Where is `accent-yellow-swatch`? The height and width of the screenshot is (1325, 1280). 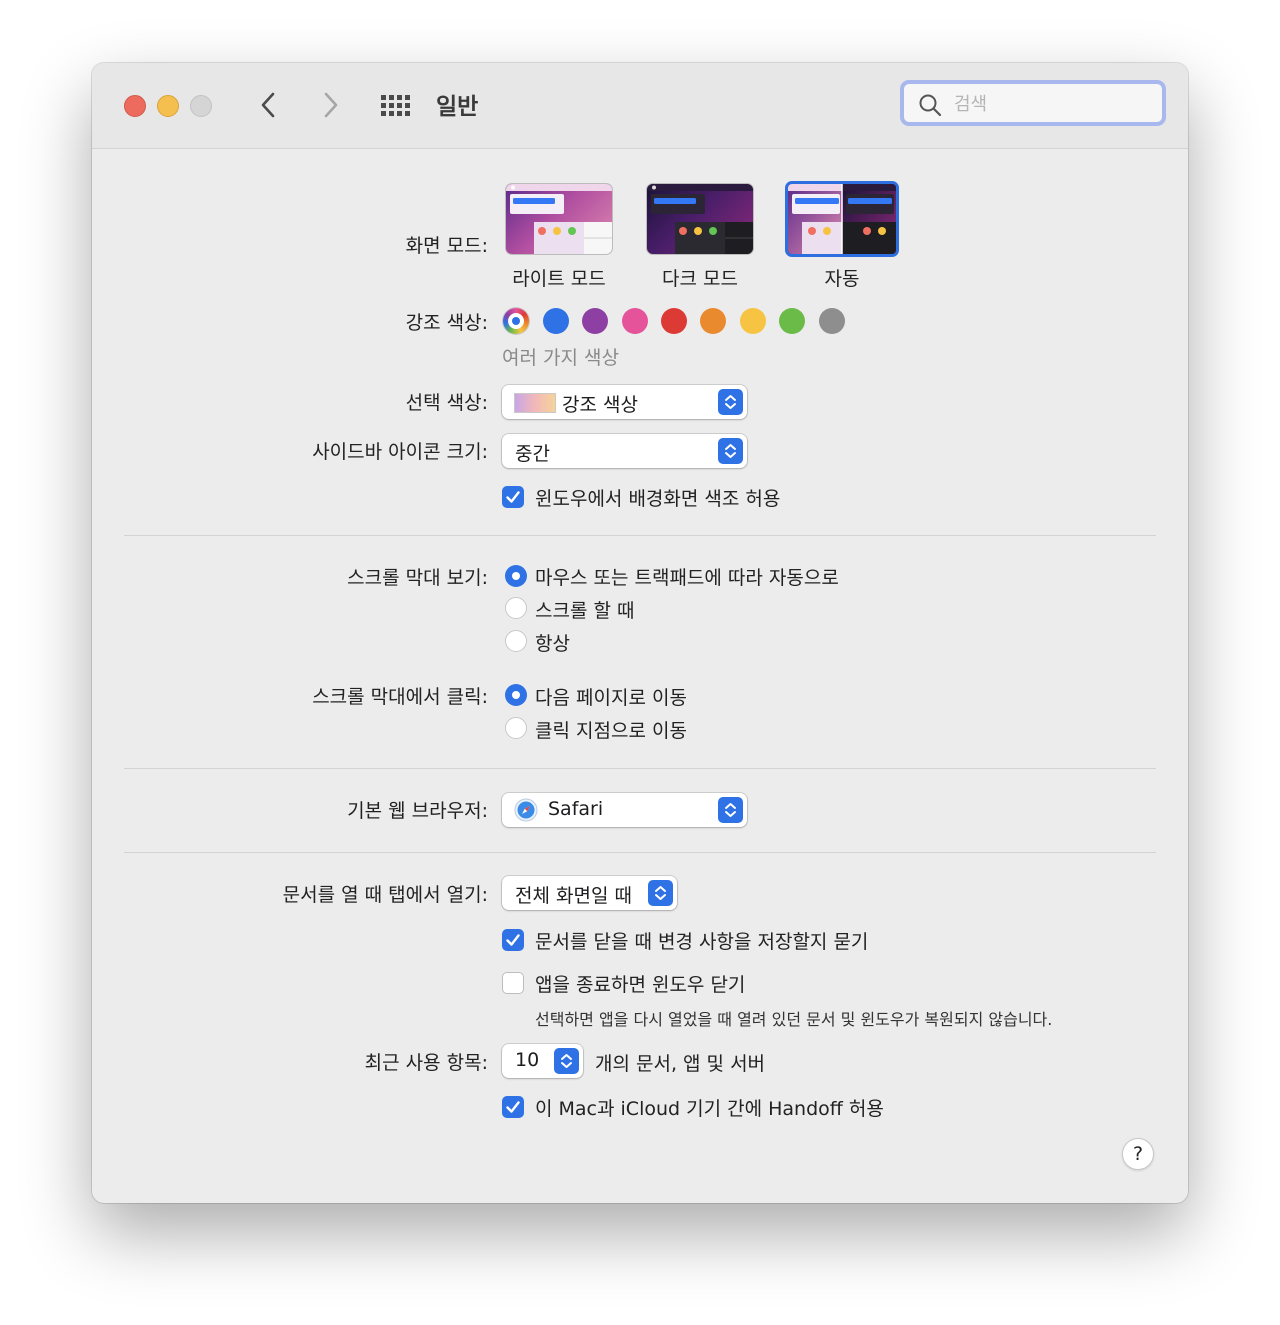
accent-yellow-swatch is located at coordinates (753, 321).